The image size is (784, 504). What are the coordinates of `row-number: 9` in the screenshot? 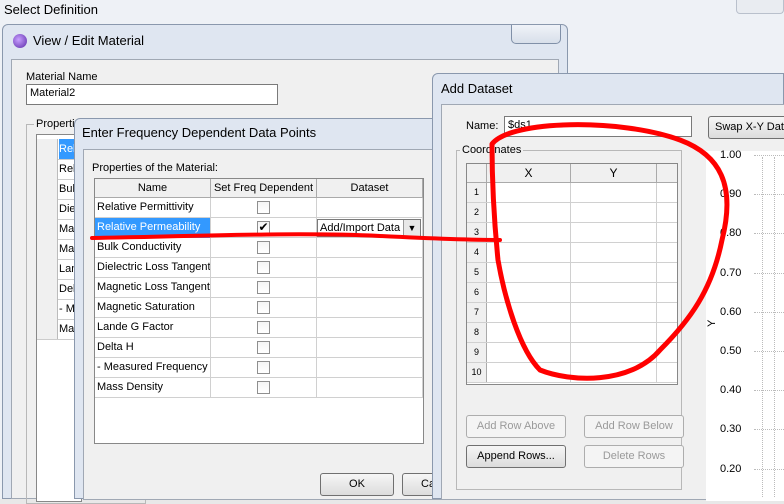 It's located at (477, 352).